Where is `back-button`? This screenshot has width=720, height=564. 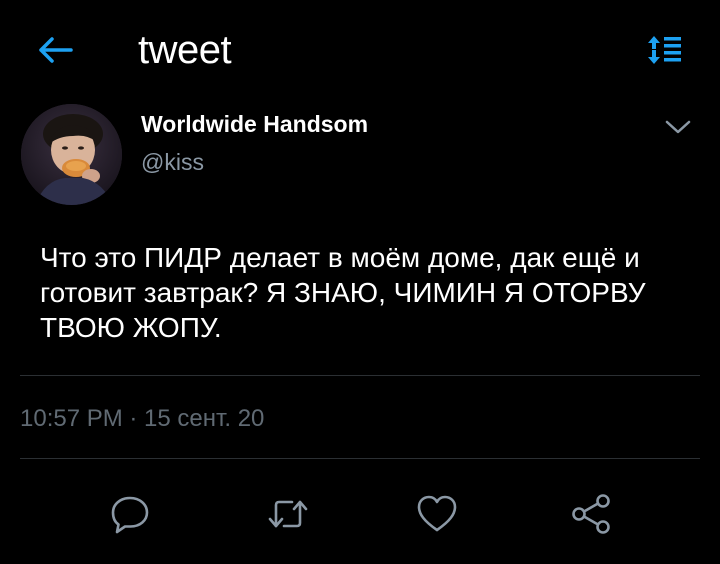
back-button is located at coordinates (55, 50).